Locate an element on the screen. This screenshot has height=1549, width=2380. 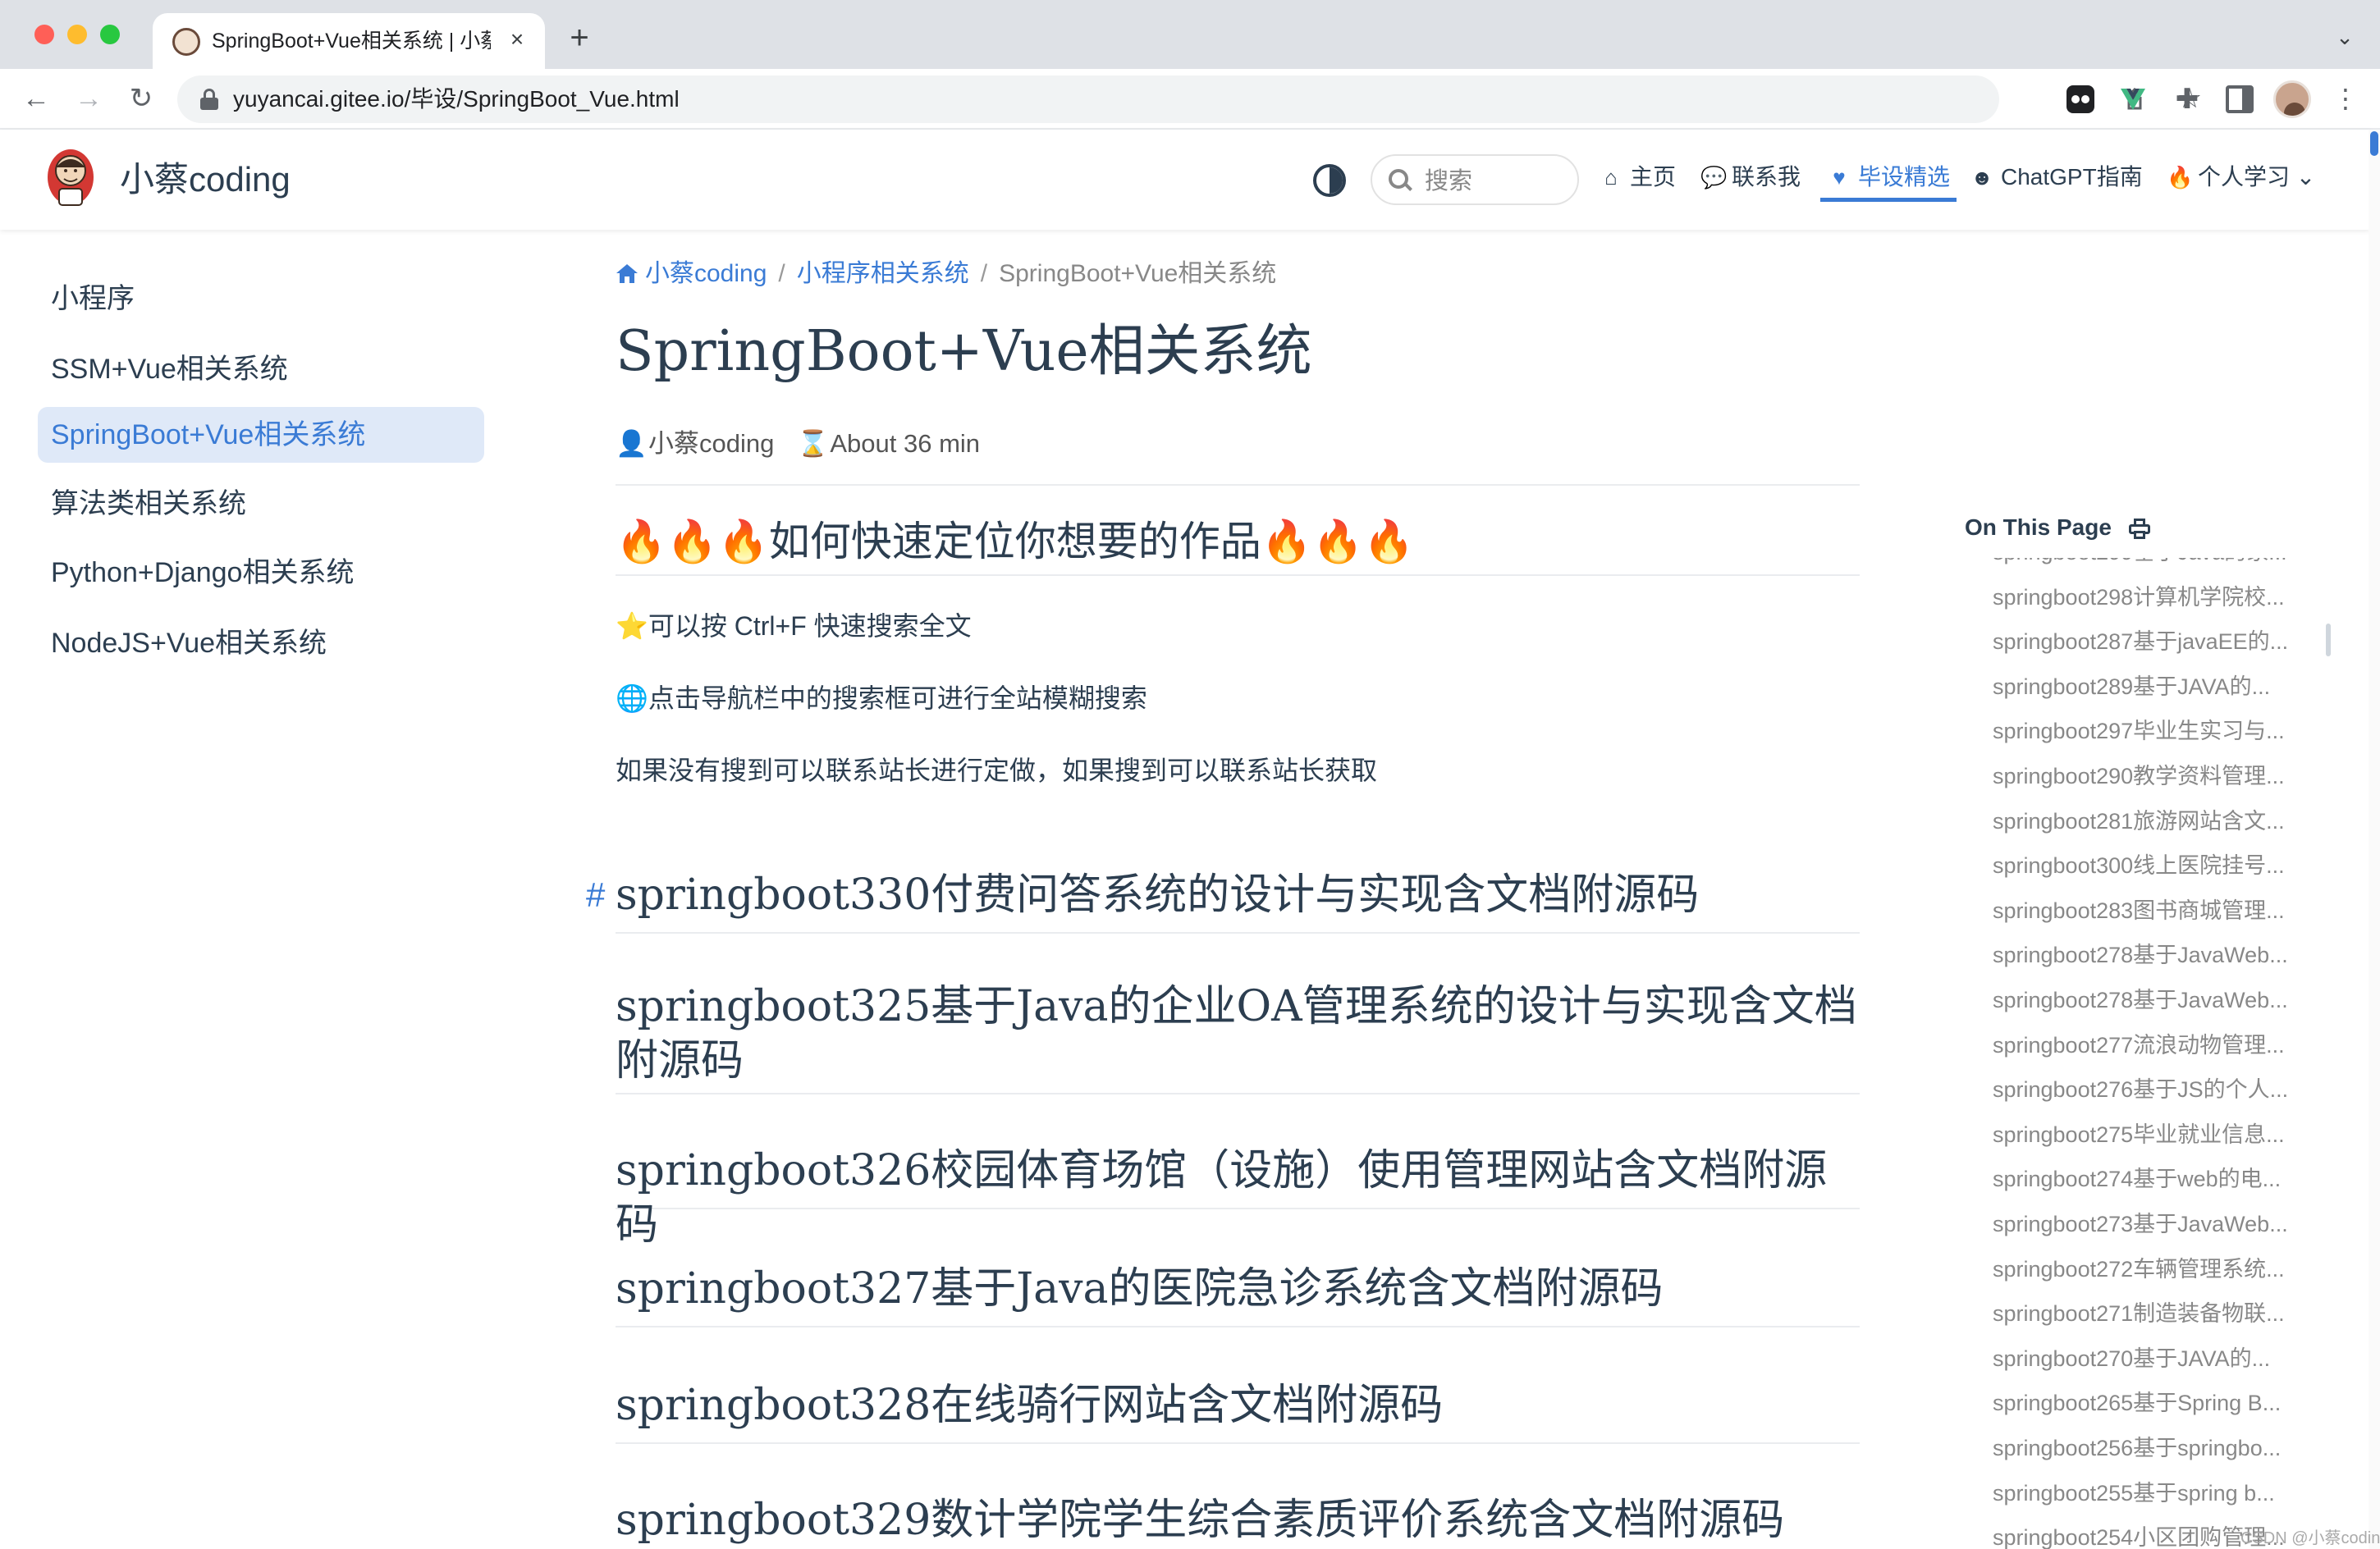
breadcrumb: 小蔡coding / 小程序相关系统 / SpringBoot+Vue相关系统 is located at coordinates (946, 274).